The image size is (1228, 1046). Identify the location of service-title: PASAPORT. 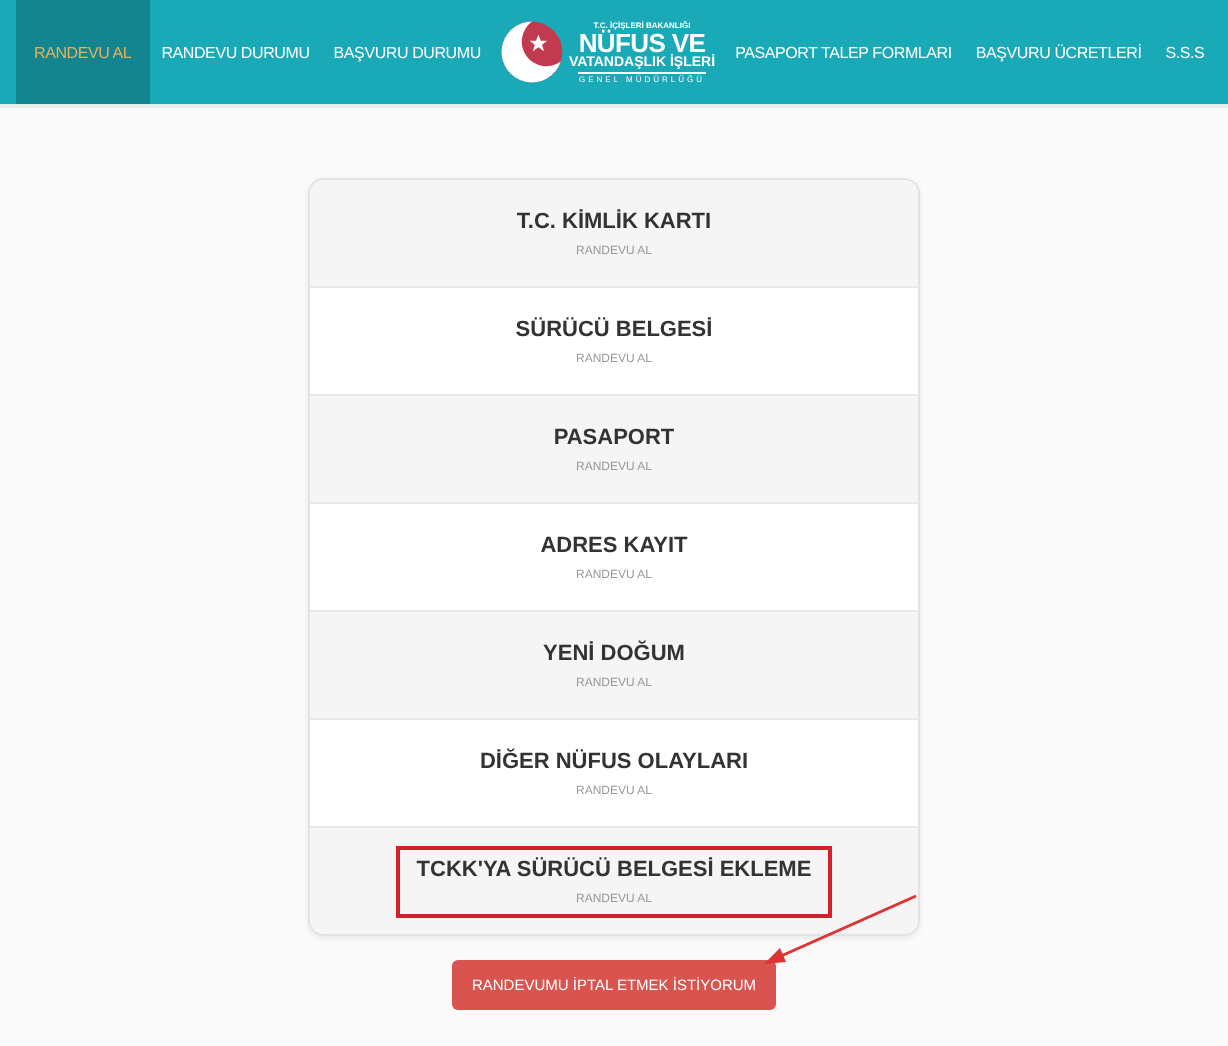
(614, 437).